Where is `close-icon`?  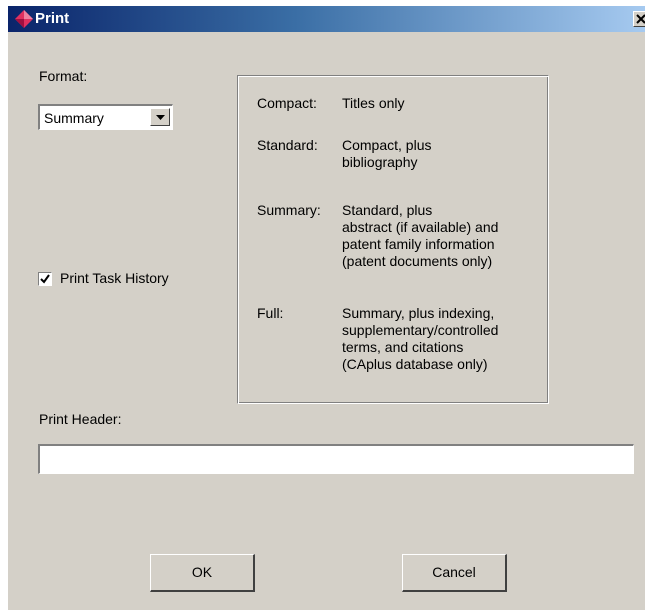
close-icon is located at coordinates (640, 19).